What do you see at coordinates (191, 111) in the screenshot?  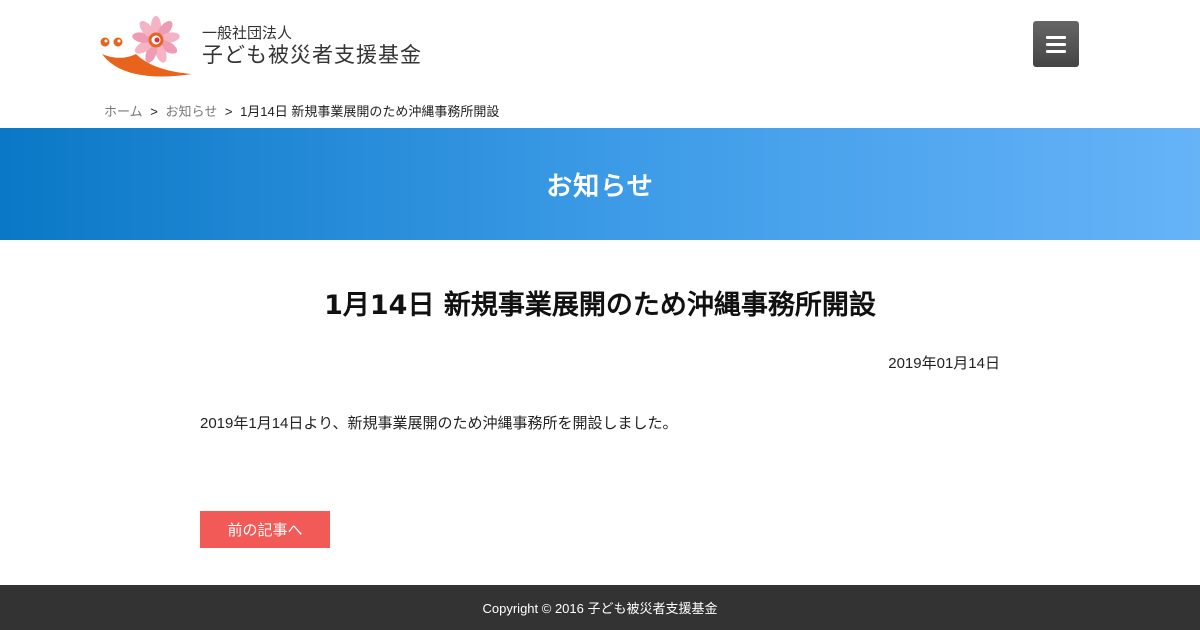 I see `breadcrumb-section-link: お知らせ` at bounding box center [191, 111].